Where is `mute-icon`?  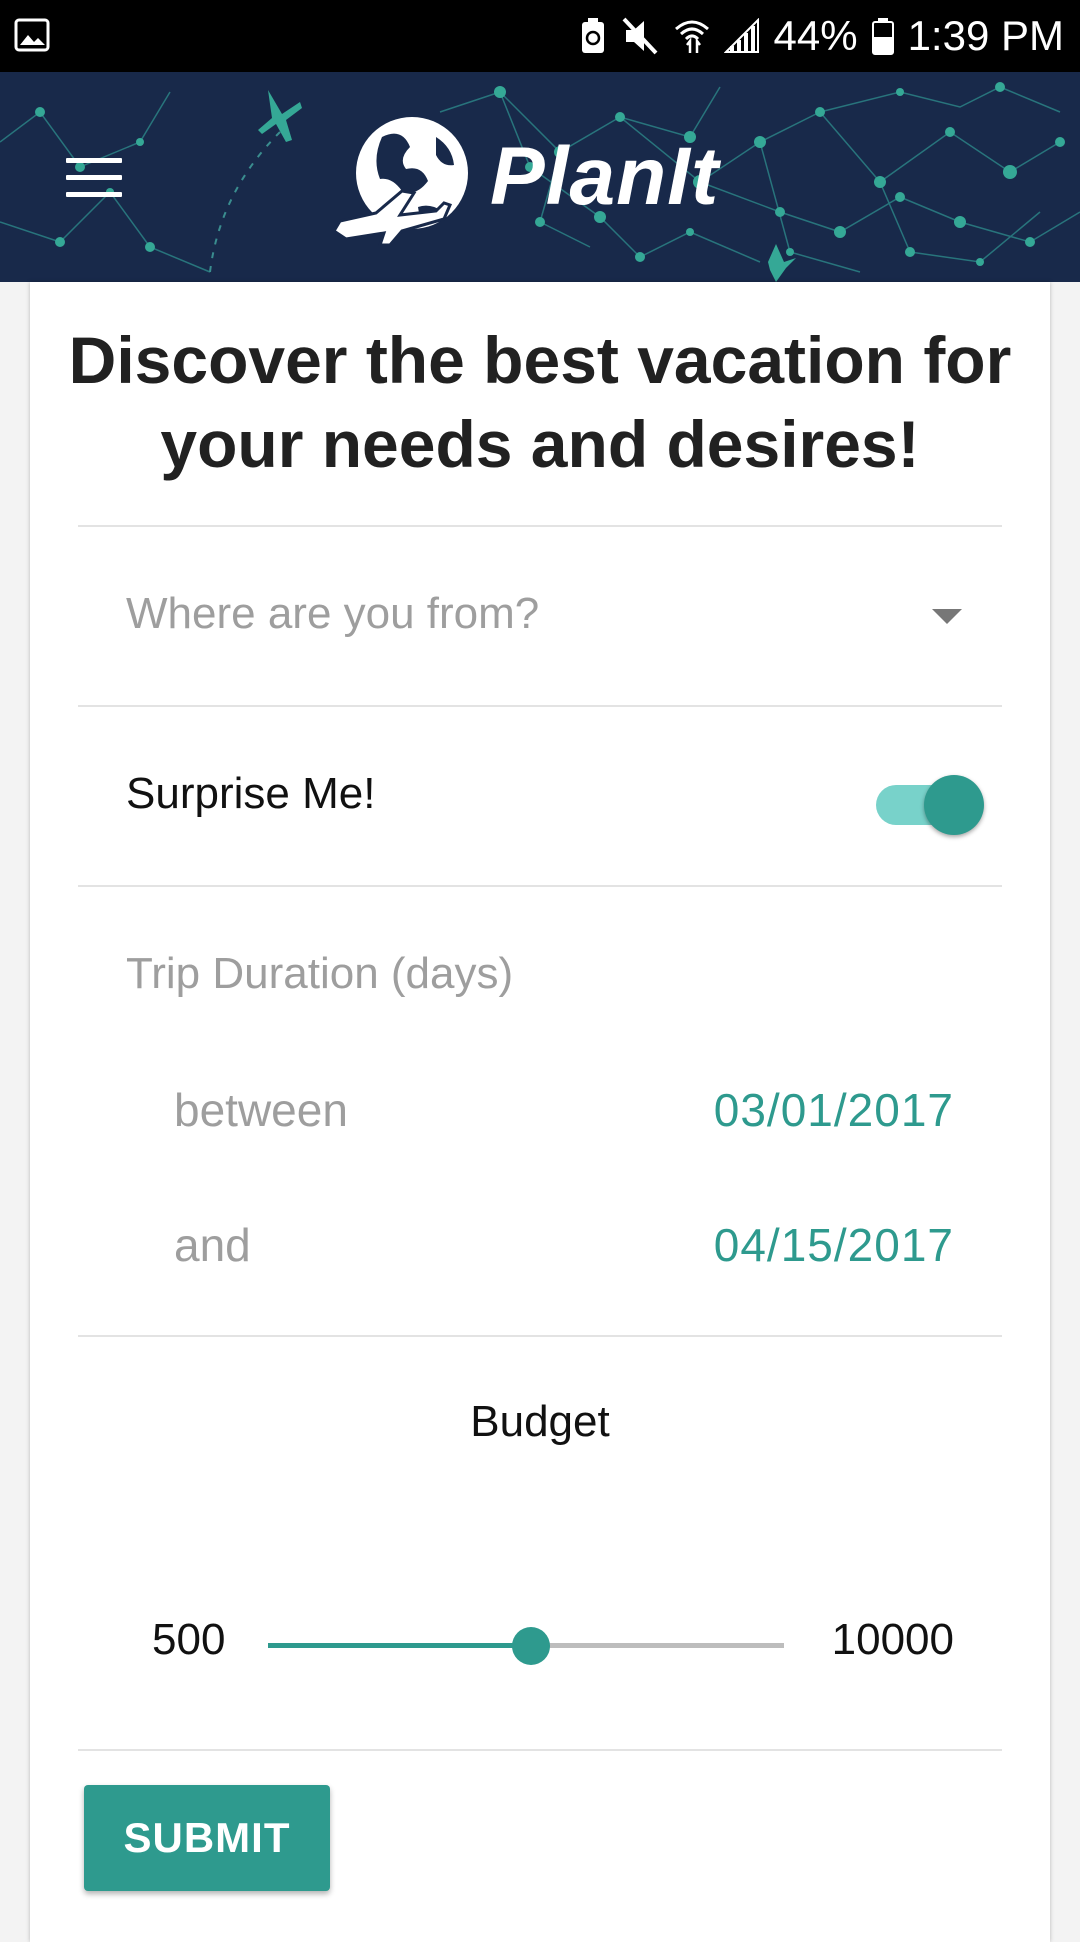
mute-icon is located at coordinates (639, 36).